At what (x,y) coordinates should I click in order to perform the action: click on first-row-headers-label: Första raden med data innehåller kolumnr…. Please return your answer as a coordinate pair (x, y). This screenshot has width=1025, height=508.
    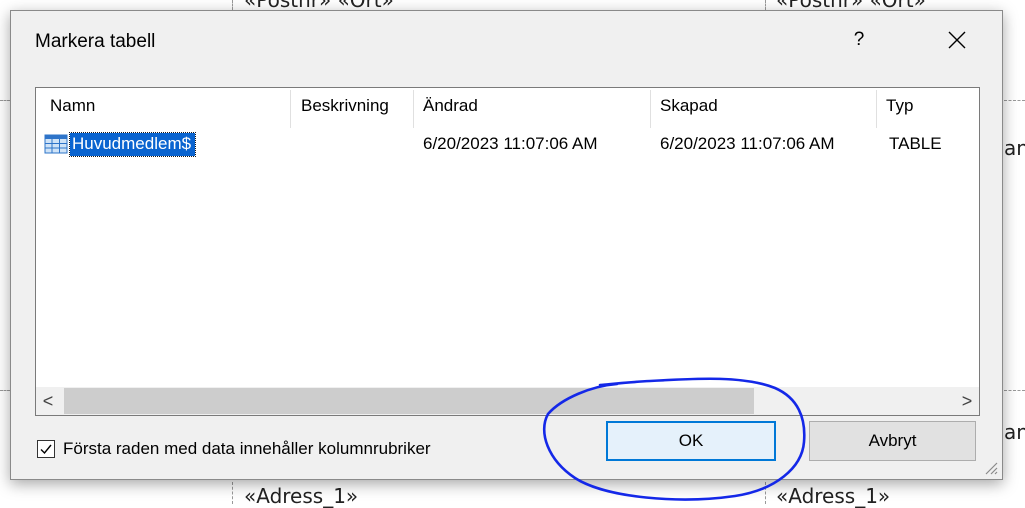
    Looking at the image, I should click on (247, 449).